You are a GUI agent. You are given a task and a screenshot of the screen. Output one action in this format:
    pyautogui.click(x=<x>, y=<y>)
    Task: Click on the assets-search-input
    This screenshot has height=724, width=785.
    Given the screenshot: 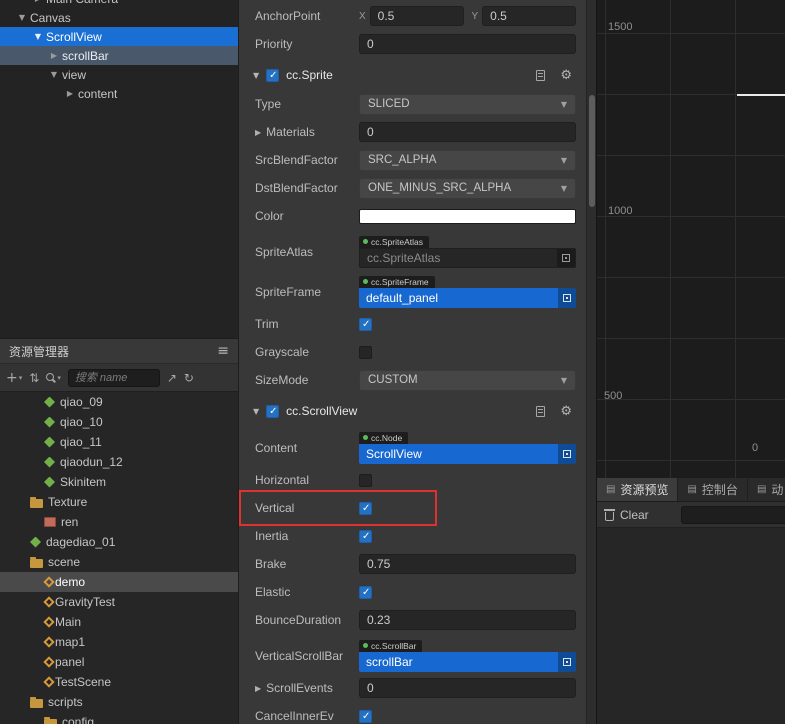 What is the action you would take?
    pyautogui.click(x=113, y=377)
    